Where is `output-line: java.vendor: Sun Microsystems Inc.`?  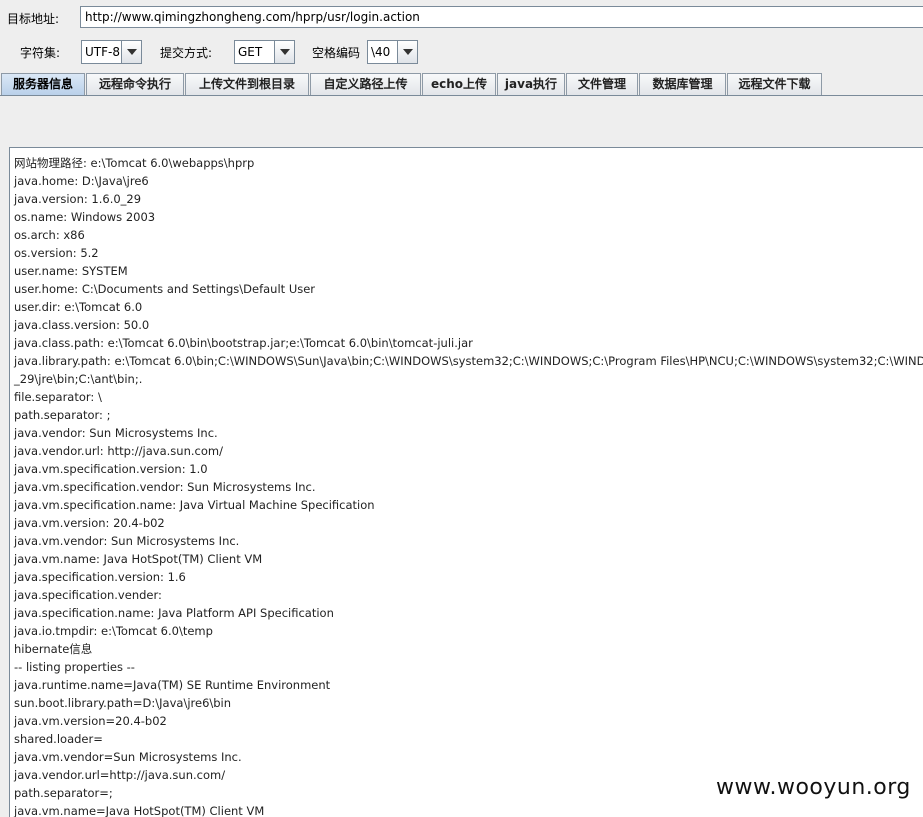 output-line: java.vendor: Sun Microsystems Inc. is located at coordinates (116, 433).